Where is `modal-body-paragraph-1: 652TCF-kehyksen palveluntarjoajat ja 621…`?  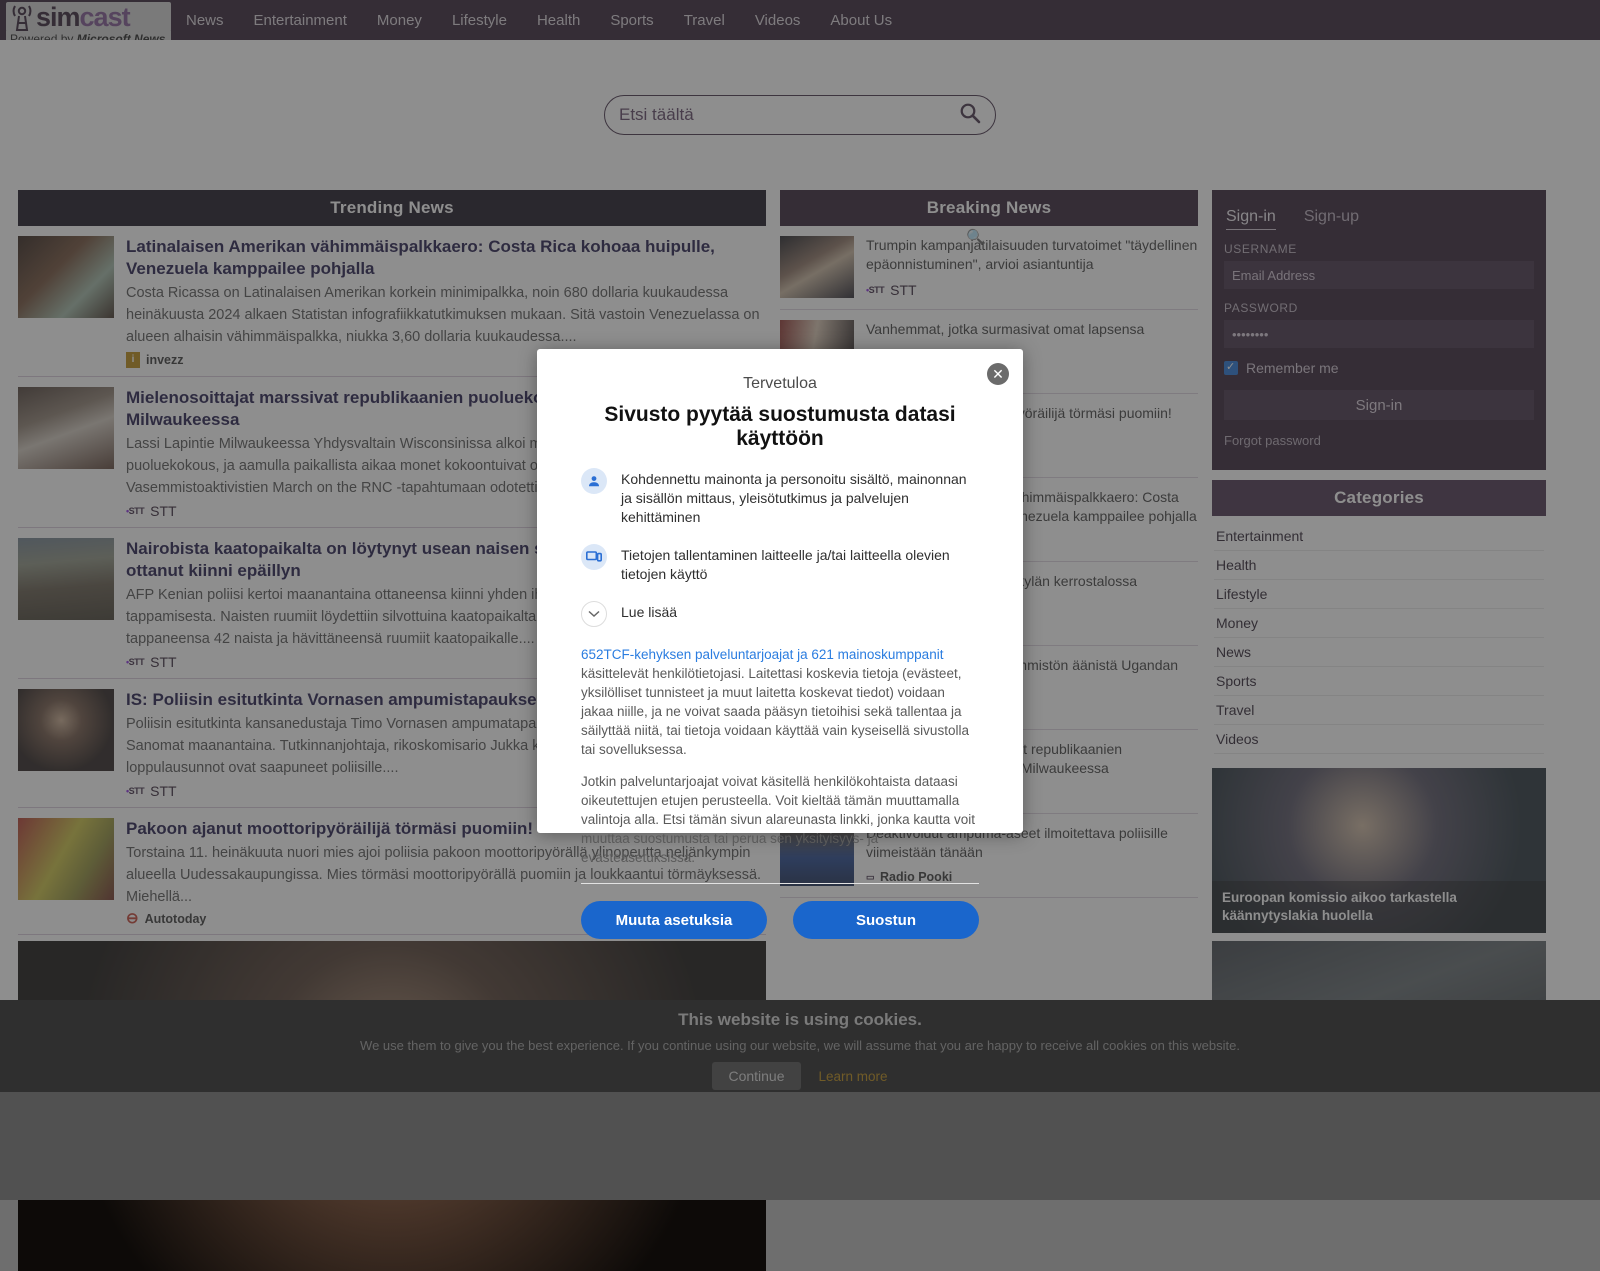 modal-body-paragraph-1: 652TCF-kehyksen palveluntarjoajat ja 621… is located at coordinates (780, 702).